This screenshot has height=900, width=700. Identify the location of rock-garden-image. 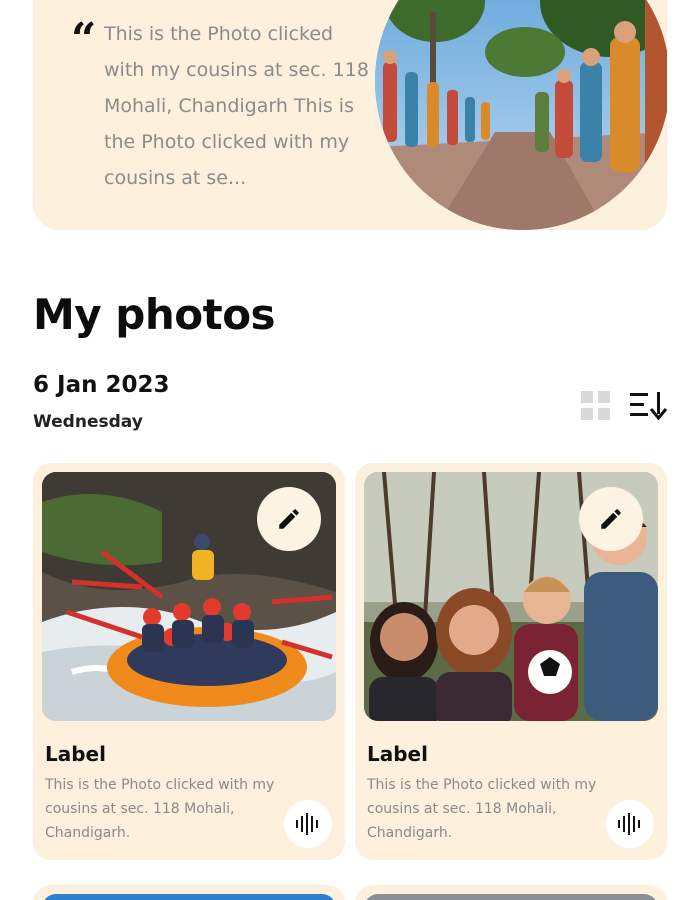
(521, 115).